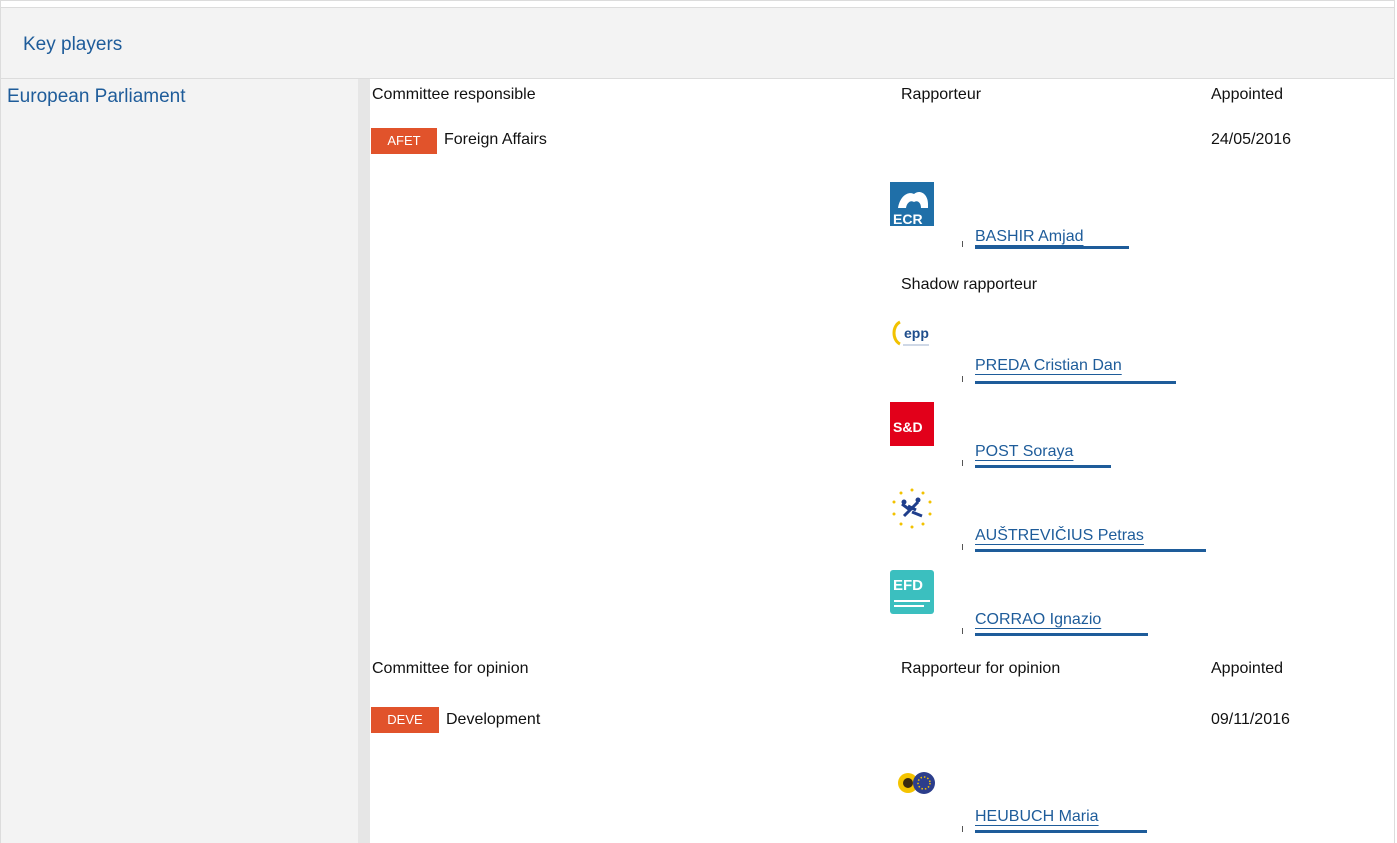 The width and height of the screenshot is (1397, 843). Describe the element at coordinates (1247, 668) in the screenshot. I see `appointed-opinion-heading: Appointed` at that location.